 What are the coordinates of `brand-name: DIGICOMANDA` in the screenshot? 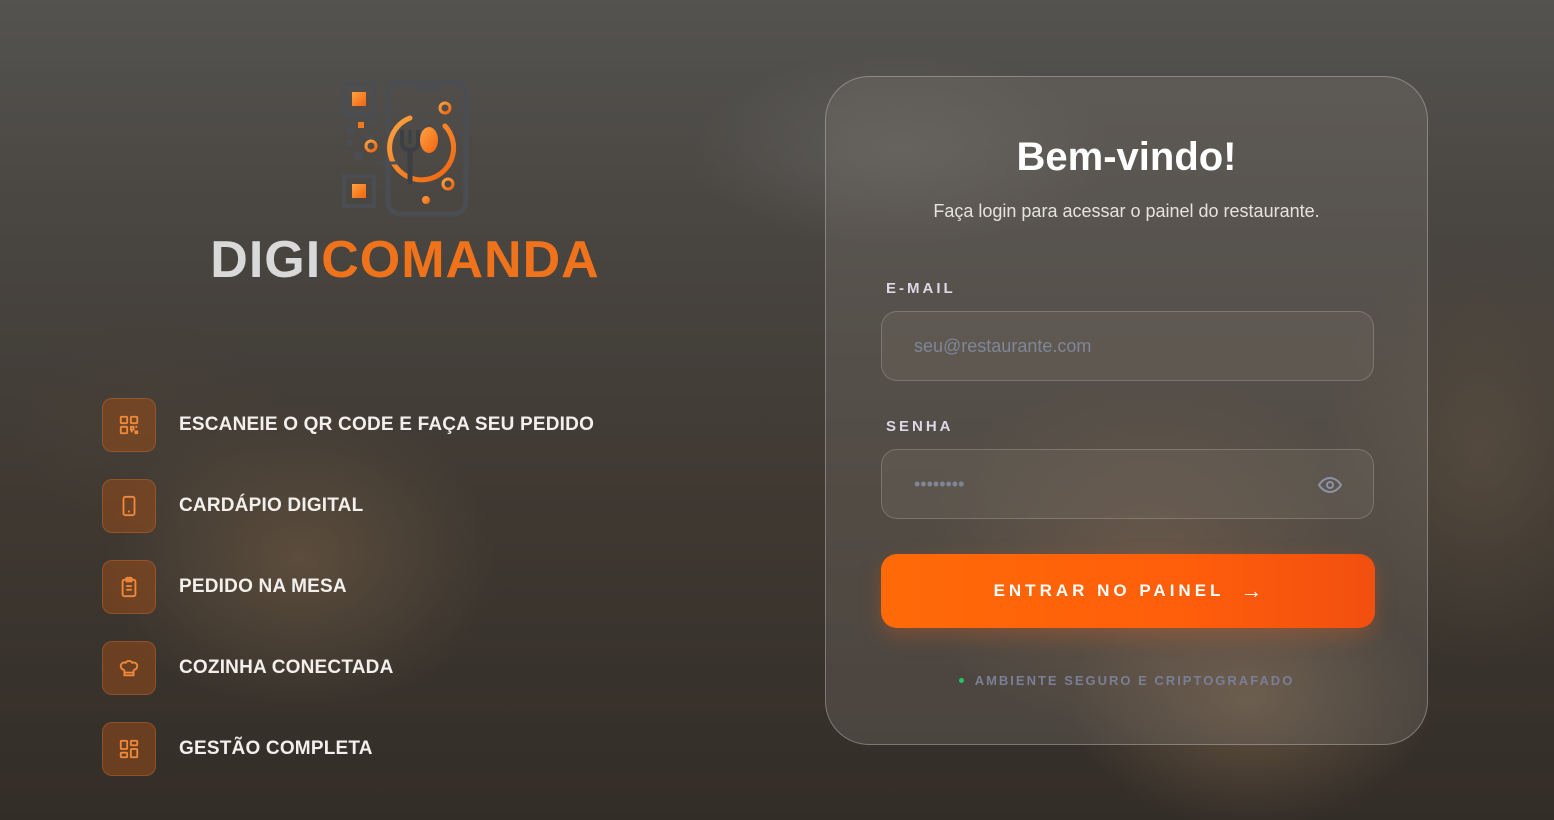 It's located at (405, 260).